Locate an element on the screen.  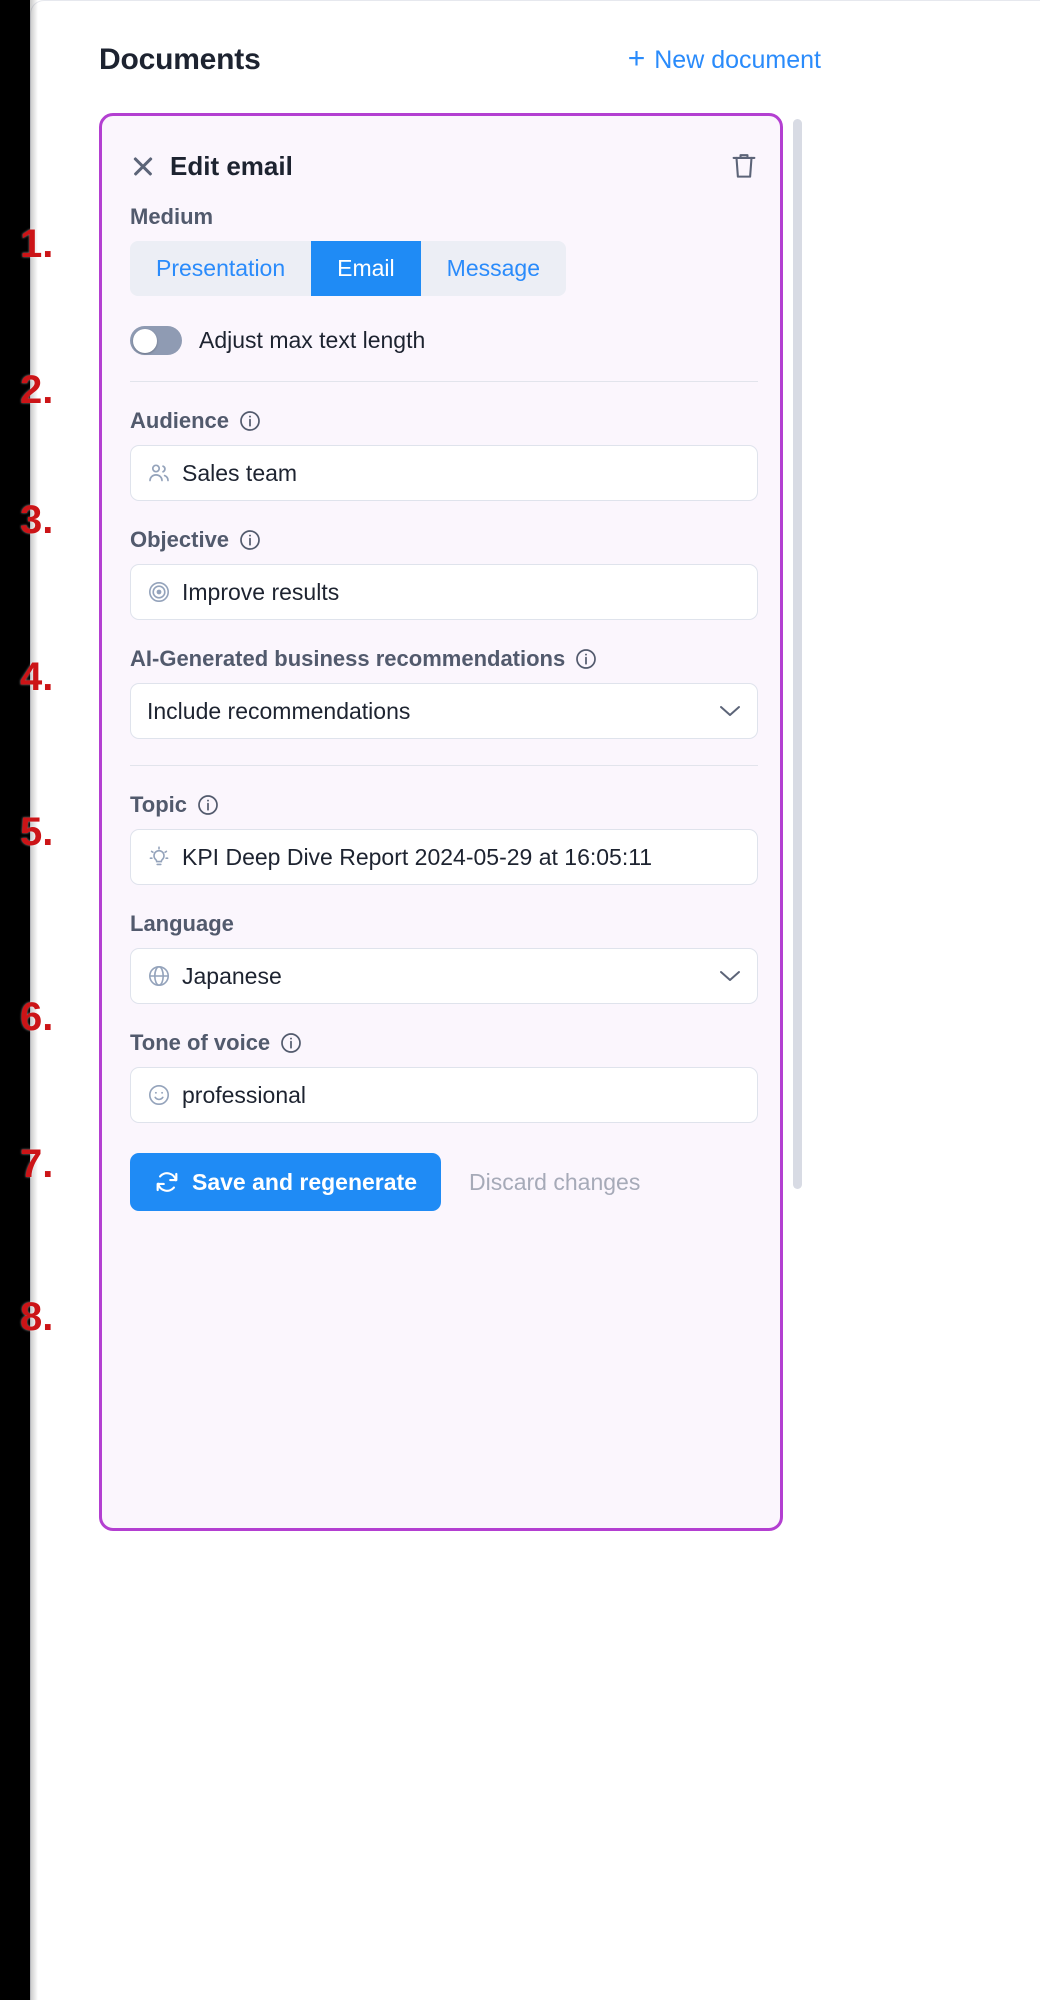
save-label: Save and regenerate is located at coordinates (305, 1181).